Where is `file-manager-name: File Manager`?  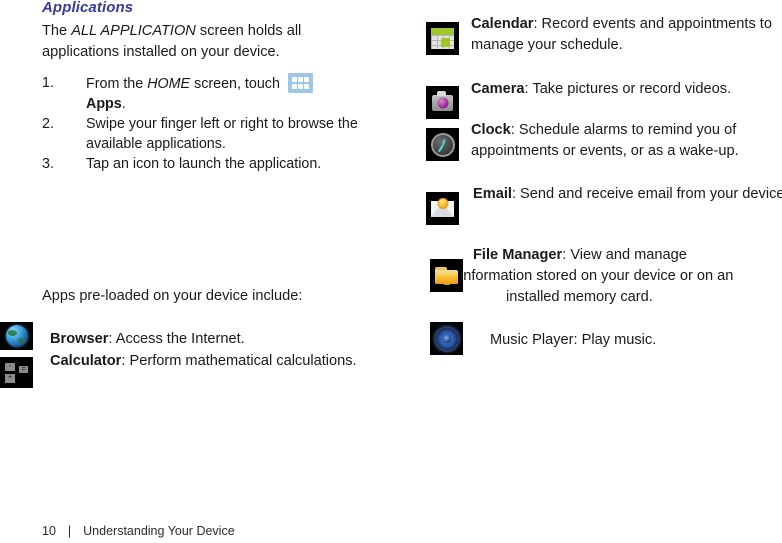
file-manager-name: File Manager is located at coordinates (518, 255).